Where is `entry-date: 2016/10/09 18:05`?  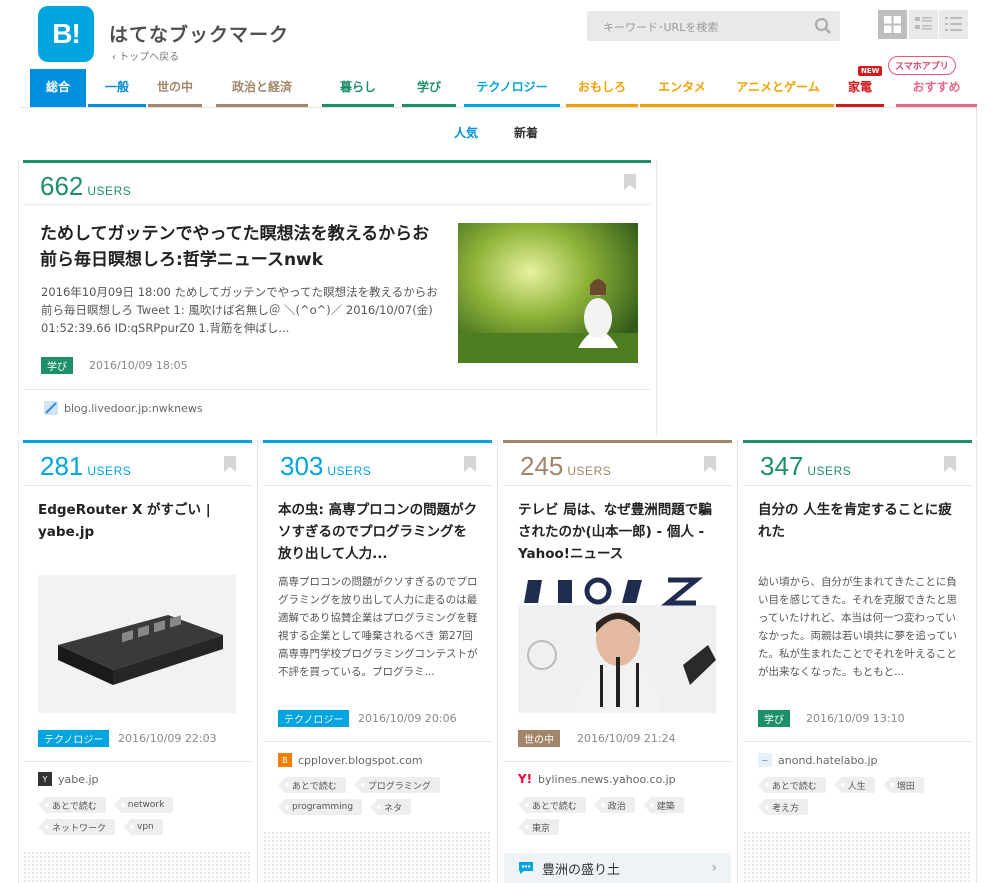
entry-date: 2016/10/09 18:05 is located at coordinates (138, 365).